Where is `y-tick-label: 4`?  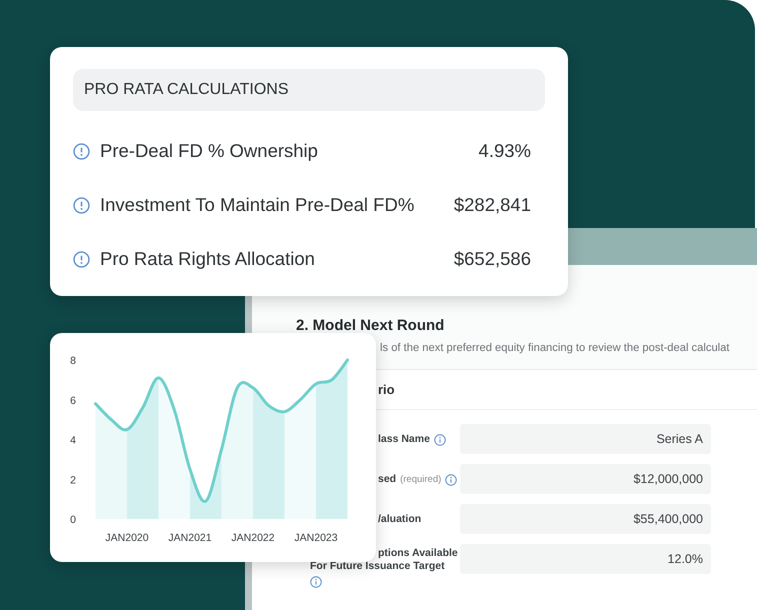
y-tick-label: 4 is located at coordinates (73, 440).